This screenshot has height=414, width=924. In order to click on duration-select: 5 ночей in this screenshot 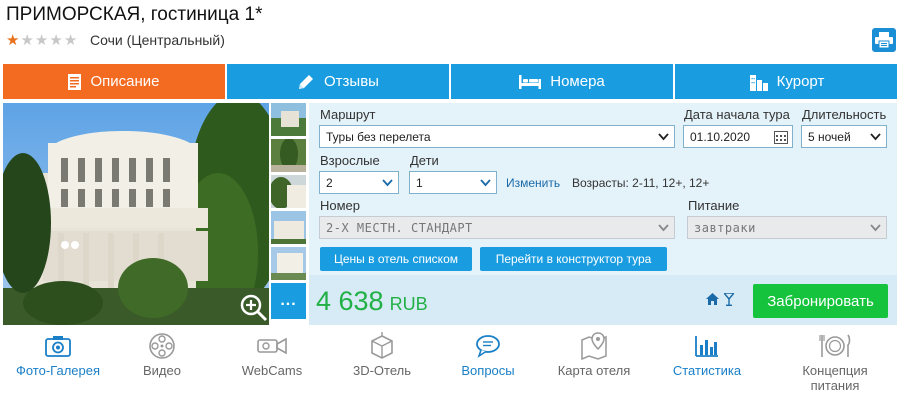, I will do `click(844, 136)`.